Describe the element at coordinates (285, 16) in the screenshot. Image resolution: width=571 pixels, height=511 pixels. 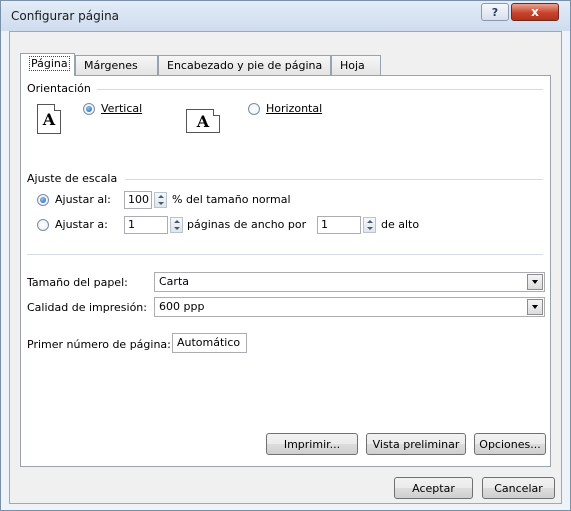
I see `title-bar: Configurar página ? x` at that location.